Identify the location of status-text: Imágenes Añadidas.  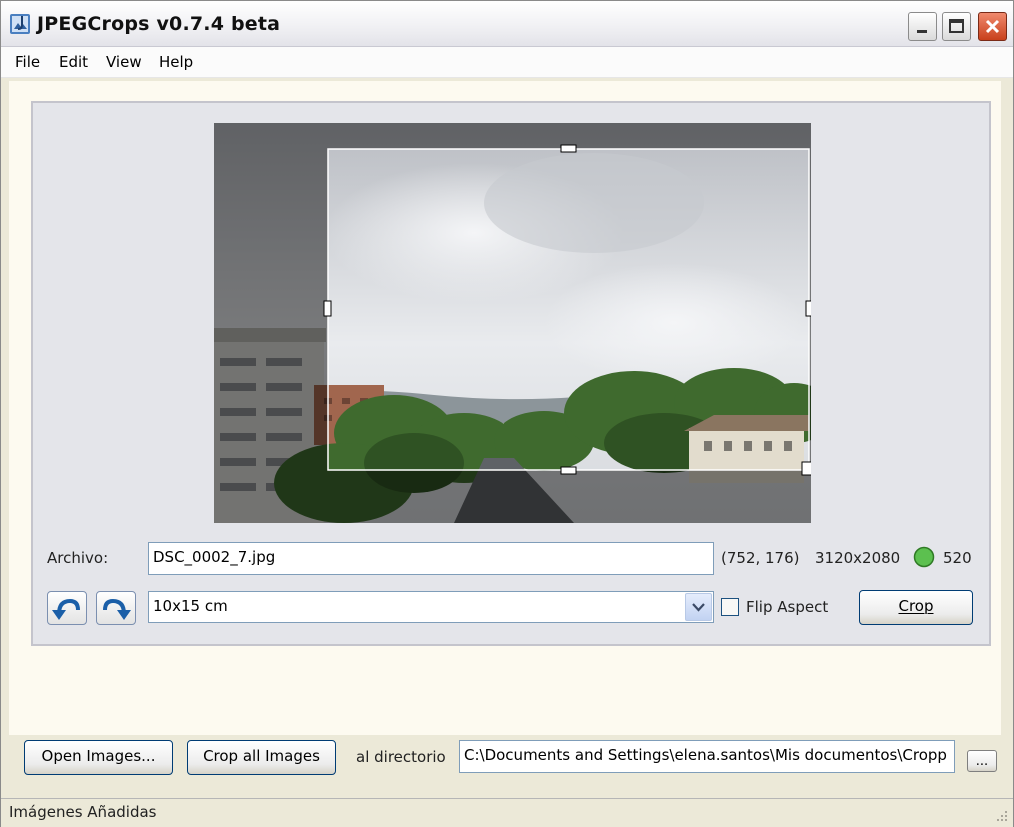
(83, 812).